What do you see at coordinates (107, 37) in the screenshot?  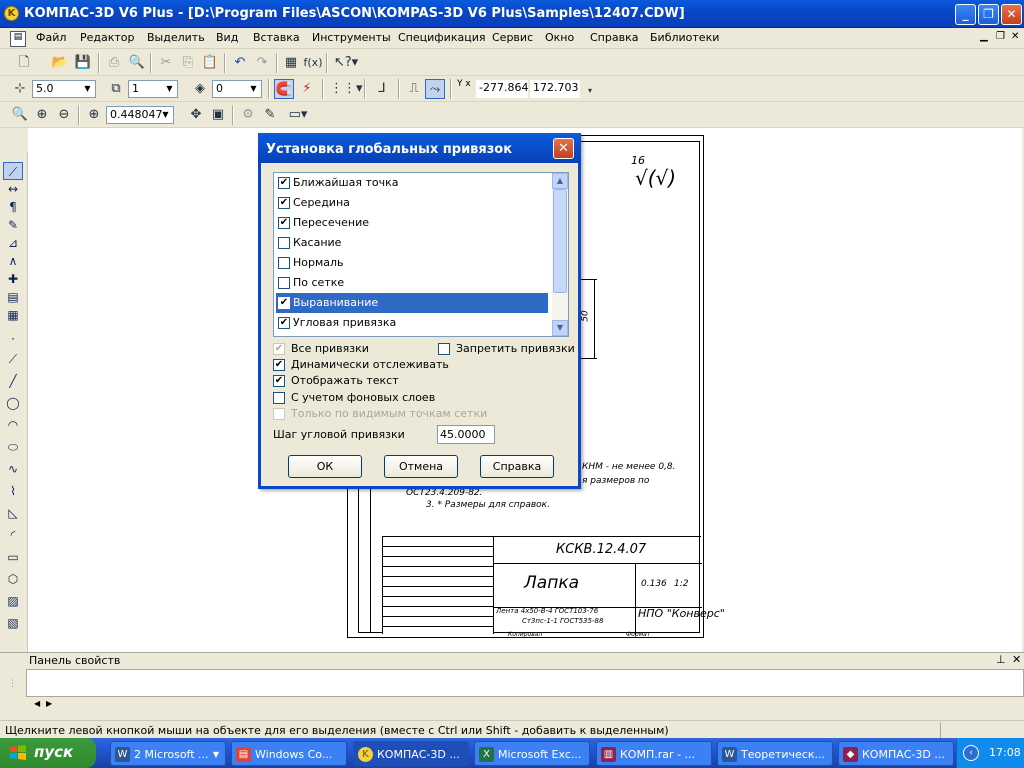 I see `menu-editor: Редактор` at bounding box center [107, 37].